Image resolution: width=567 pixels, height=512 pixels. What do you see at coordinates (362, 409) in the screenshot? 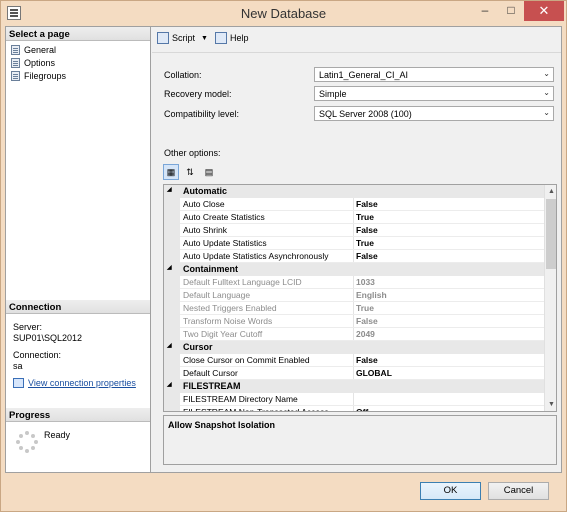
I see `property-value: Off` at bounding box center [362, 409].